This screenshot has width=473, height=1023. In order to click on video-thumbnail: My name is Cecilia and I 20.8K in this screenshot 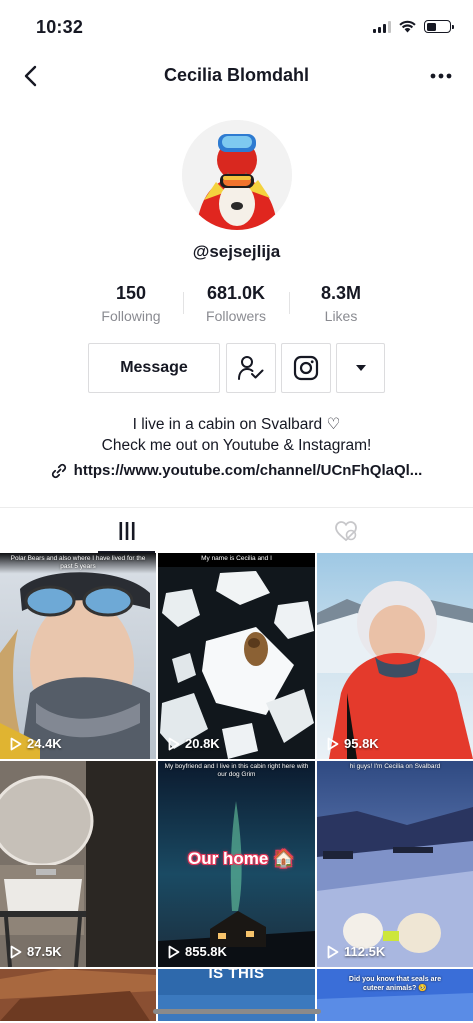, I will do `click(236, 656)`.